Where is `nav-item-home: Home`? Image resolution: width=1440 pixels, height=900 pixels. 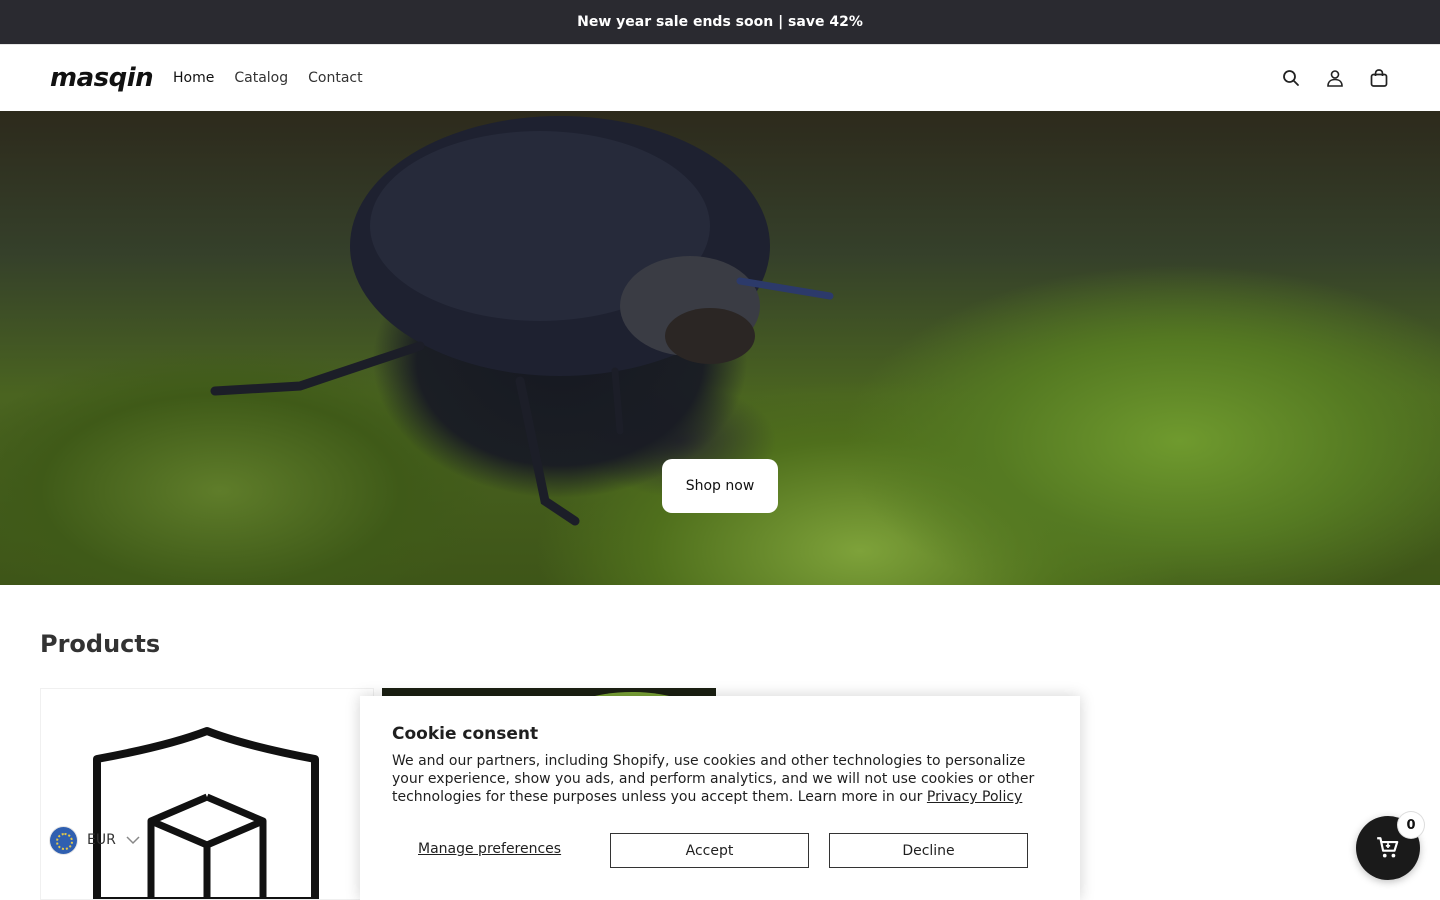
nav-item-home: Home is located at coordinates (193, 78).